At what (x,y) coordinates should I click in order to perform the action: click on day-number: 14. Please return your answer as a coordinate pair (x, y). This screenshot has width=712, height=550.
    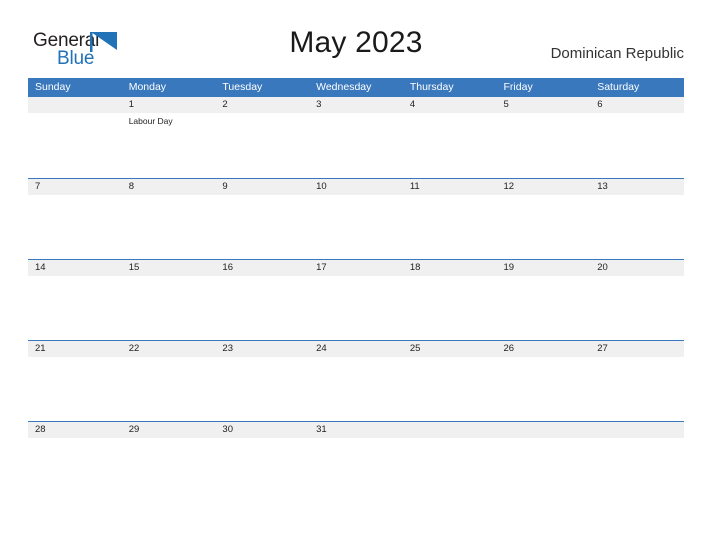
    Looking at the image, I should click on (75, 268).